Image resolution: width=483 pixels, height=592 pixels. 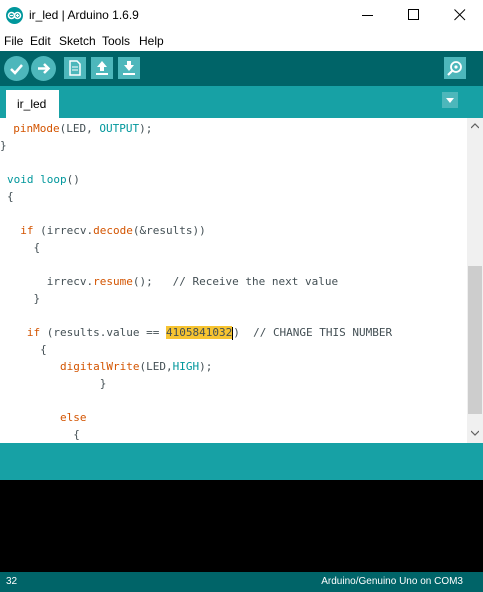 I want to click on status-bar: 32 Arduino/Genuino Uno on COM3, so click(x=241, y=582).